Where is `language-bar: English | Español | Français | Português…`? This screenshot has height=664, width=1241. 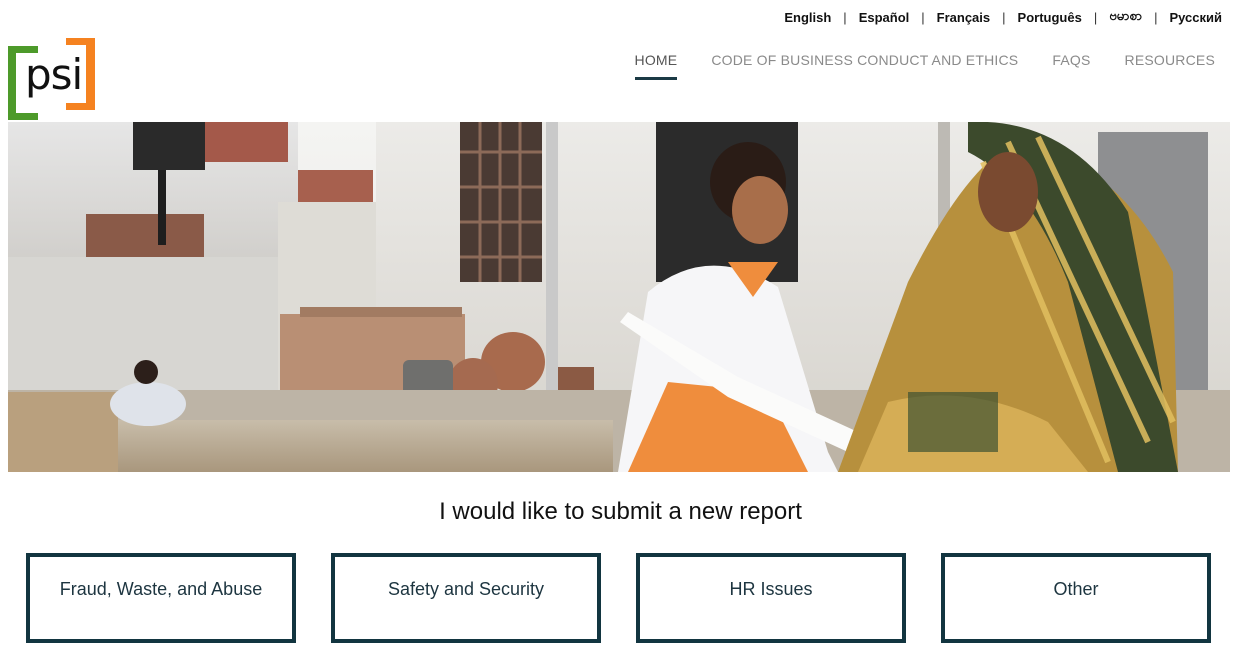
language-bar: English | Español | Français | Português… is located at coordinates (1003, 17).